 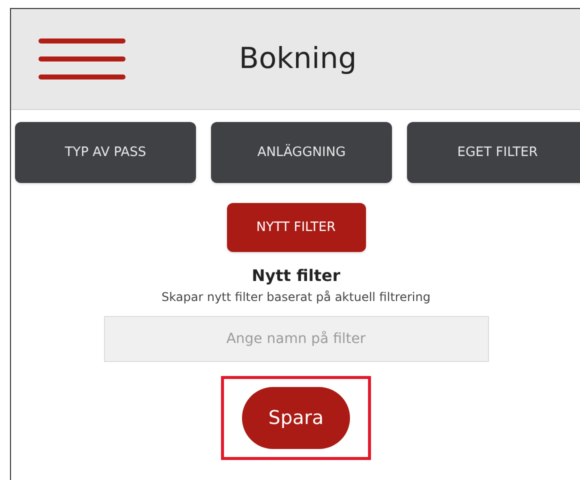 What do you see at coordinates (493, 152) in the screenshot?
I see `filter-tab: EGET FILTER` at bounding box center [493, 152].